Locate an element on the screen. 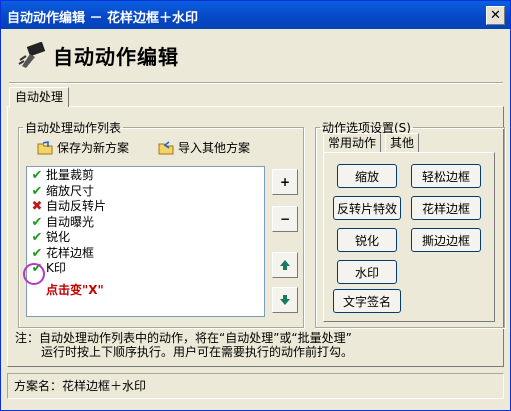 Image resolution: width=511 pixels, height=411 pixels. import-scheme-label: 导入其他方案 is located at coordinates (214, 148).